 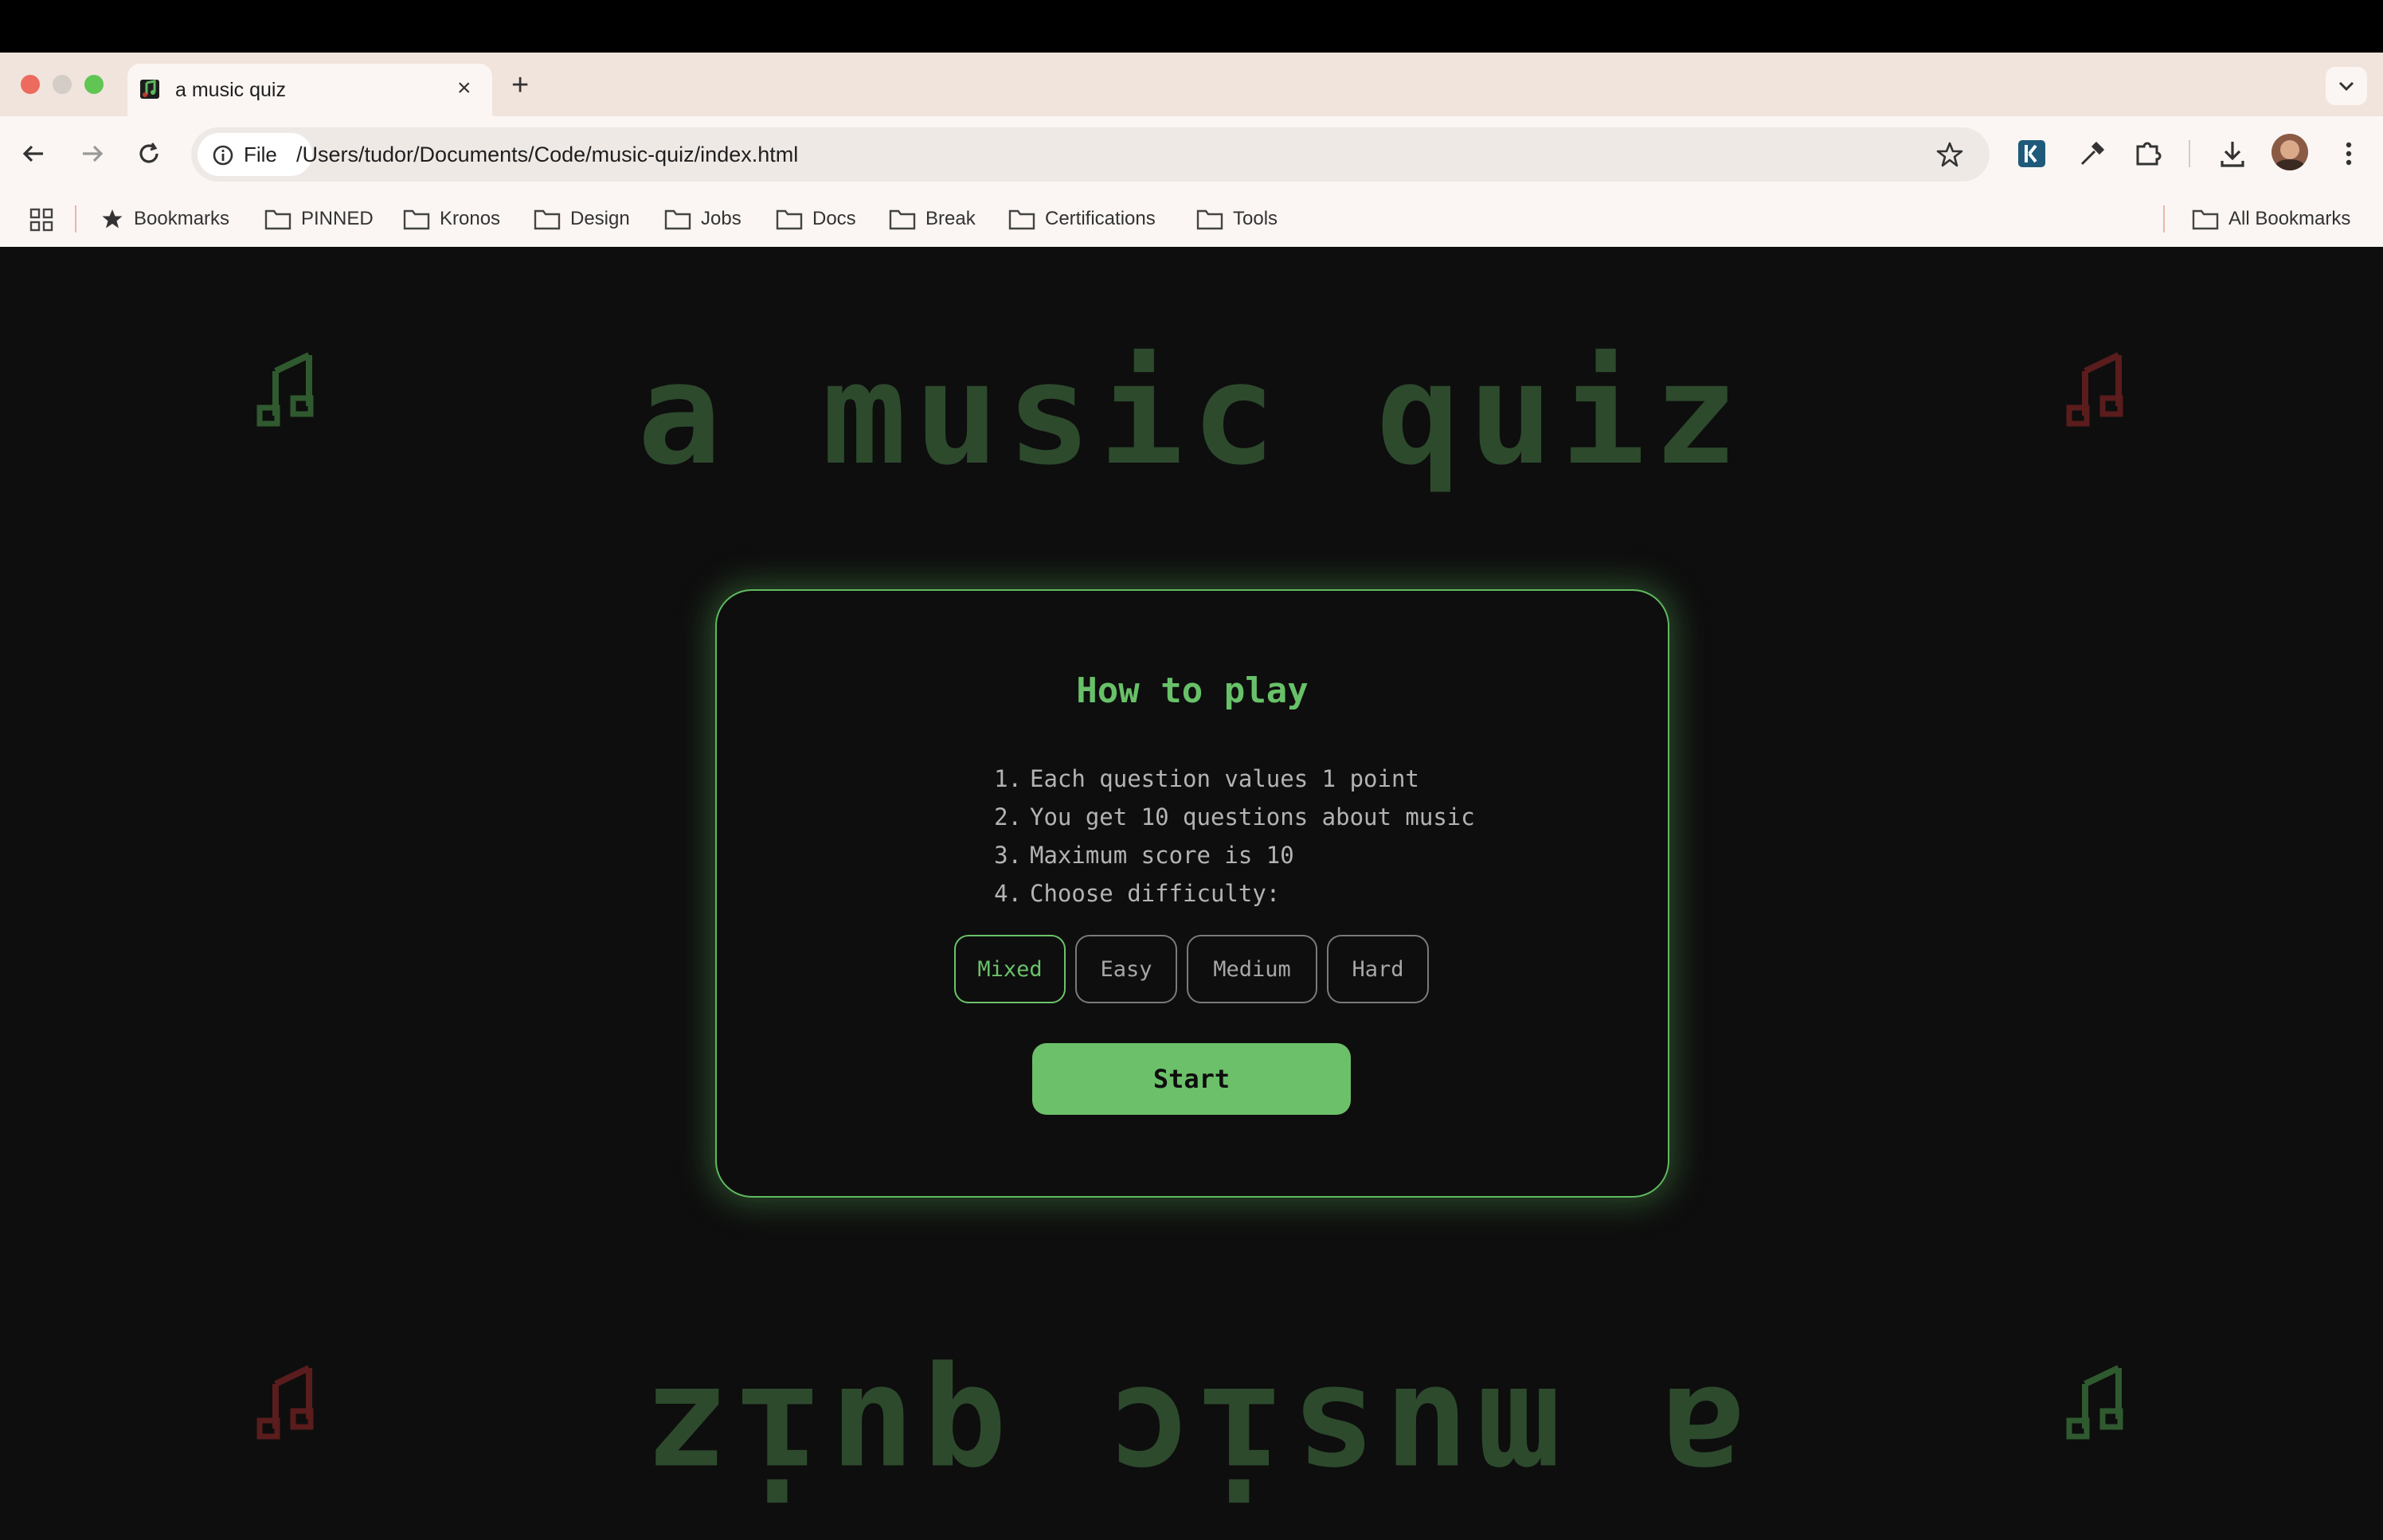 I want to click on tab-title: a music quiz, so click(x=230, y=90).